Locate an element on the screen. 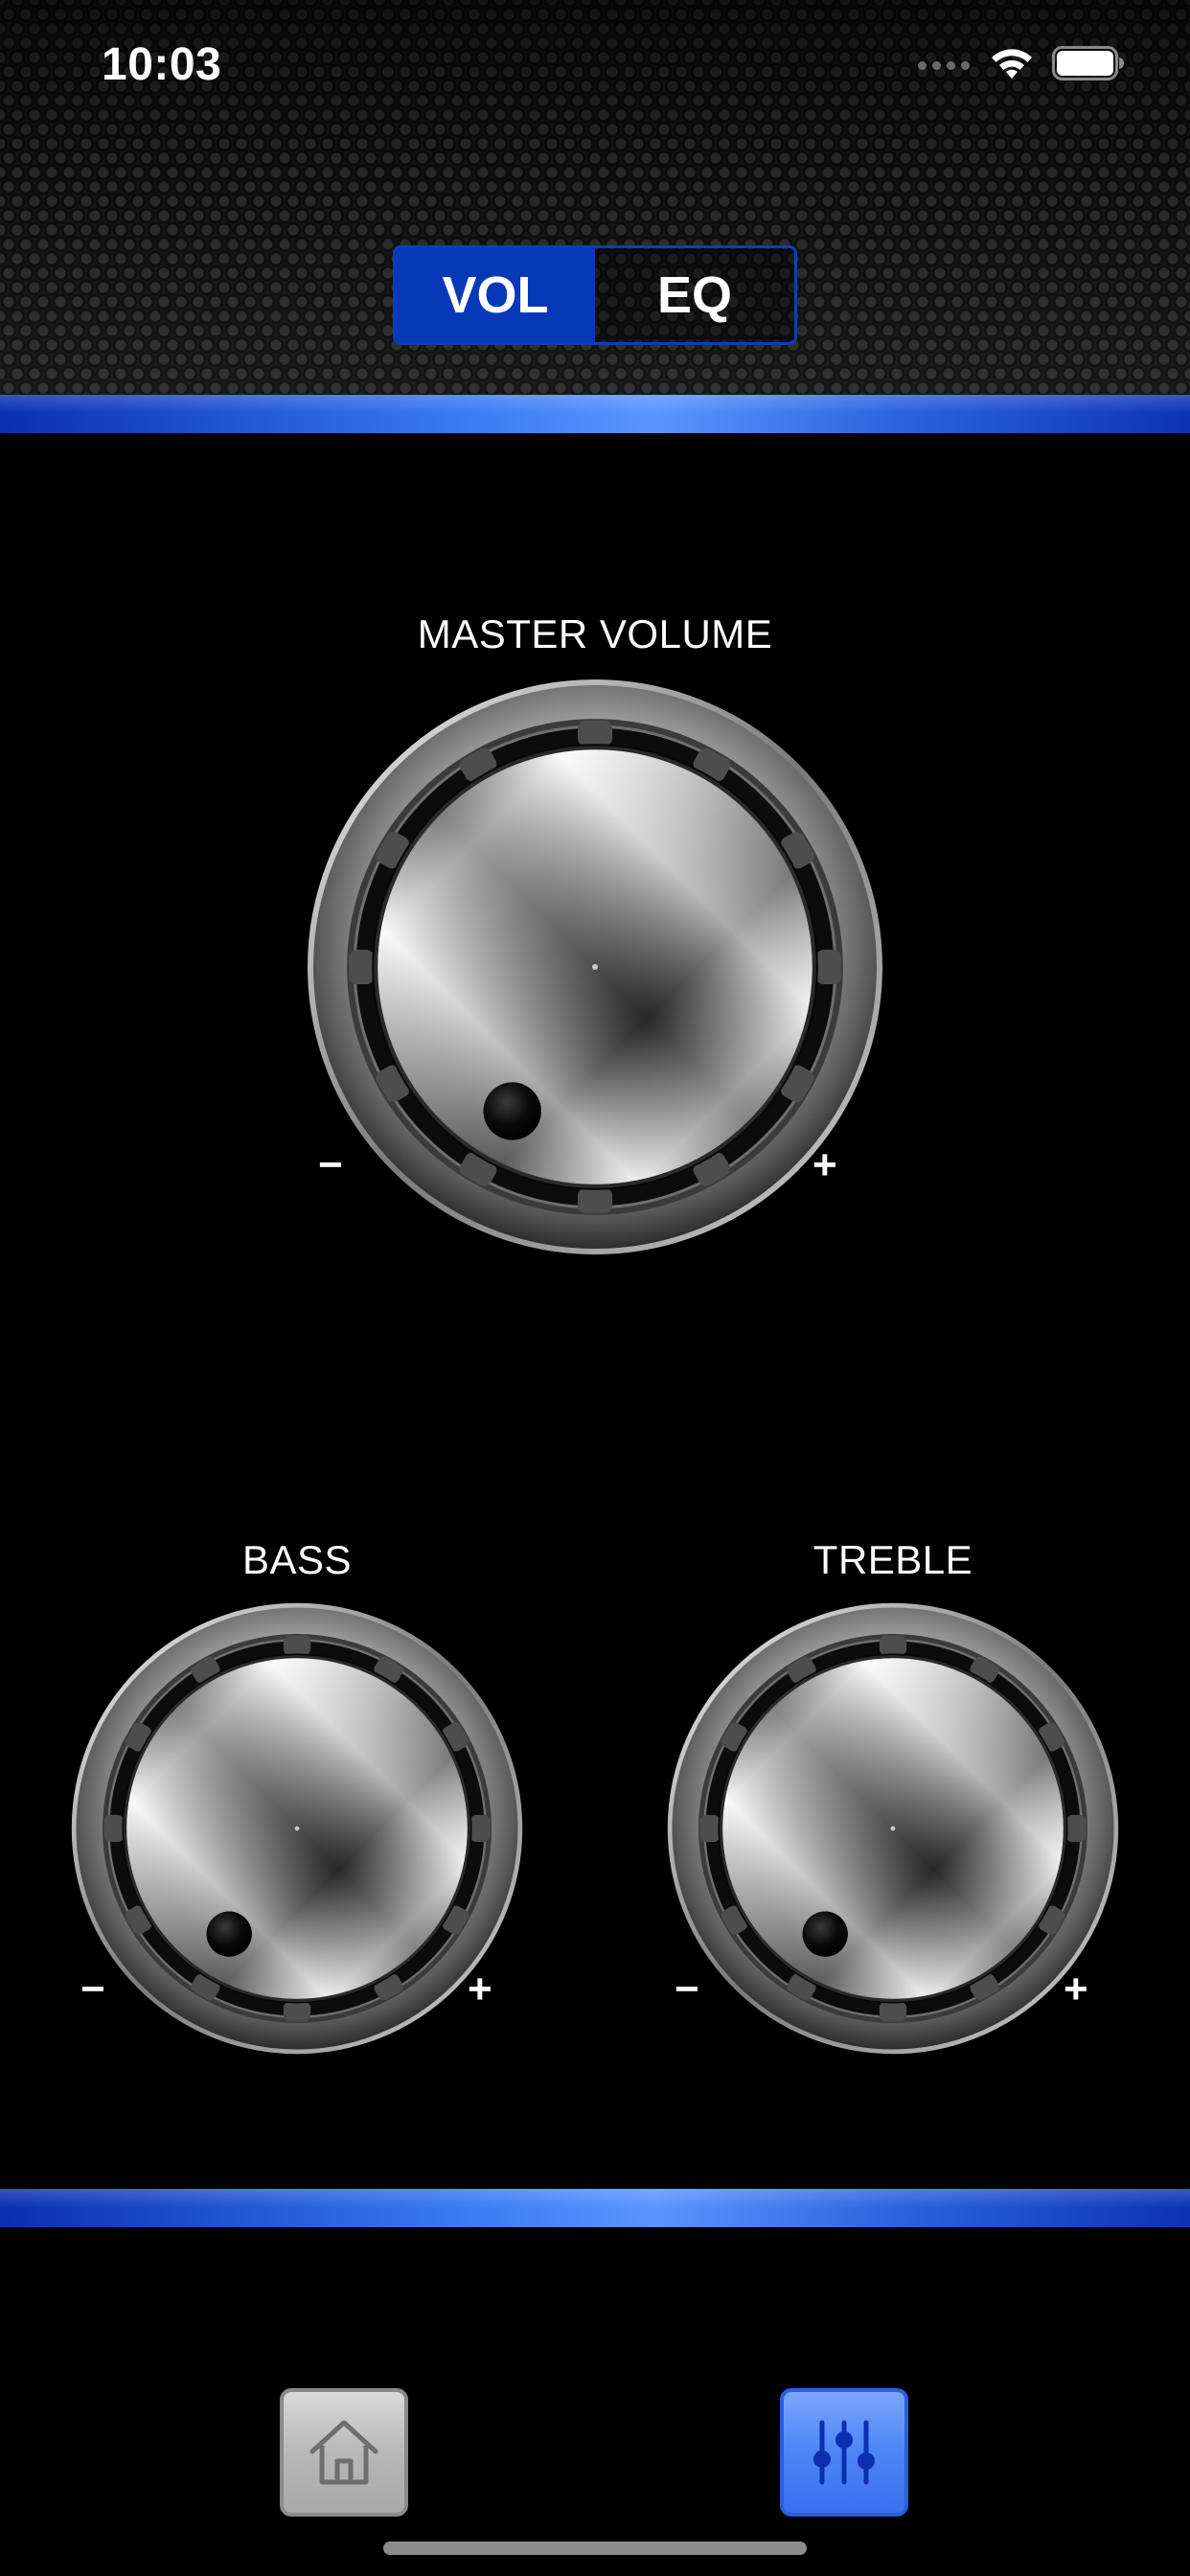 The width and height of the screenshot is (1190, 2576). master-volume-knob is located at coordinates (595, 966).